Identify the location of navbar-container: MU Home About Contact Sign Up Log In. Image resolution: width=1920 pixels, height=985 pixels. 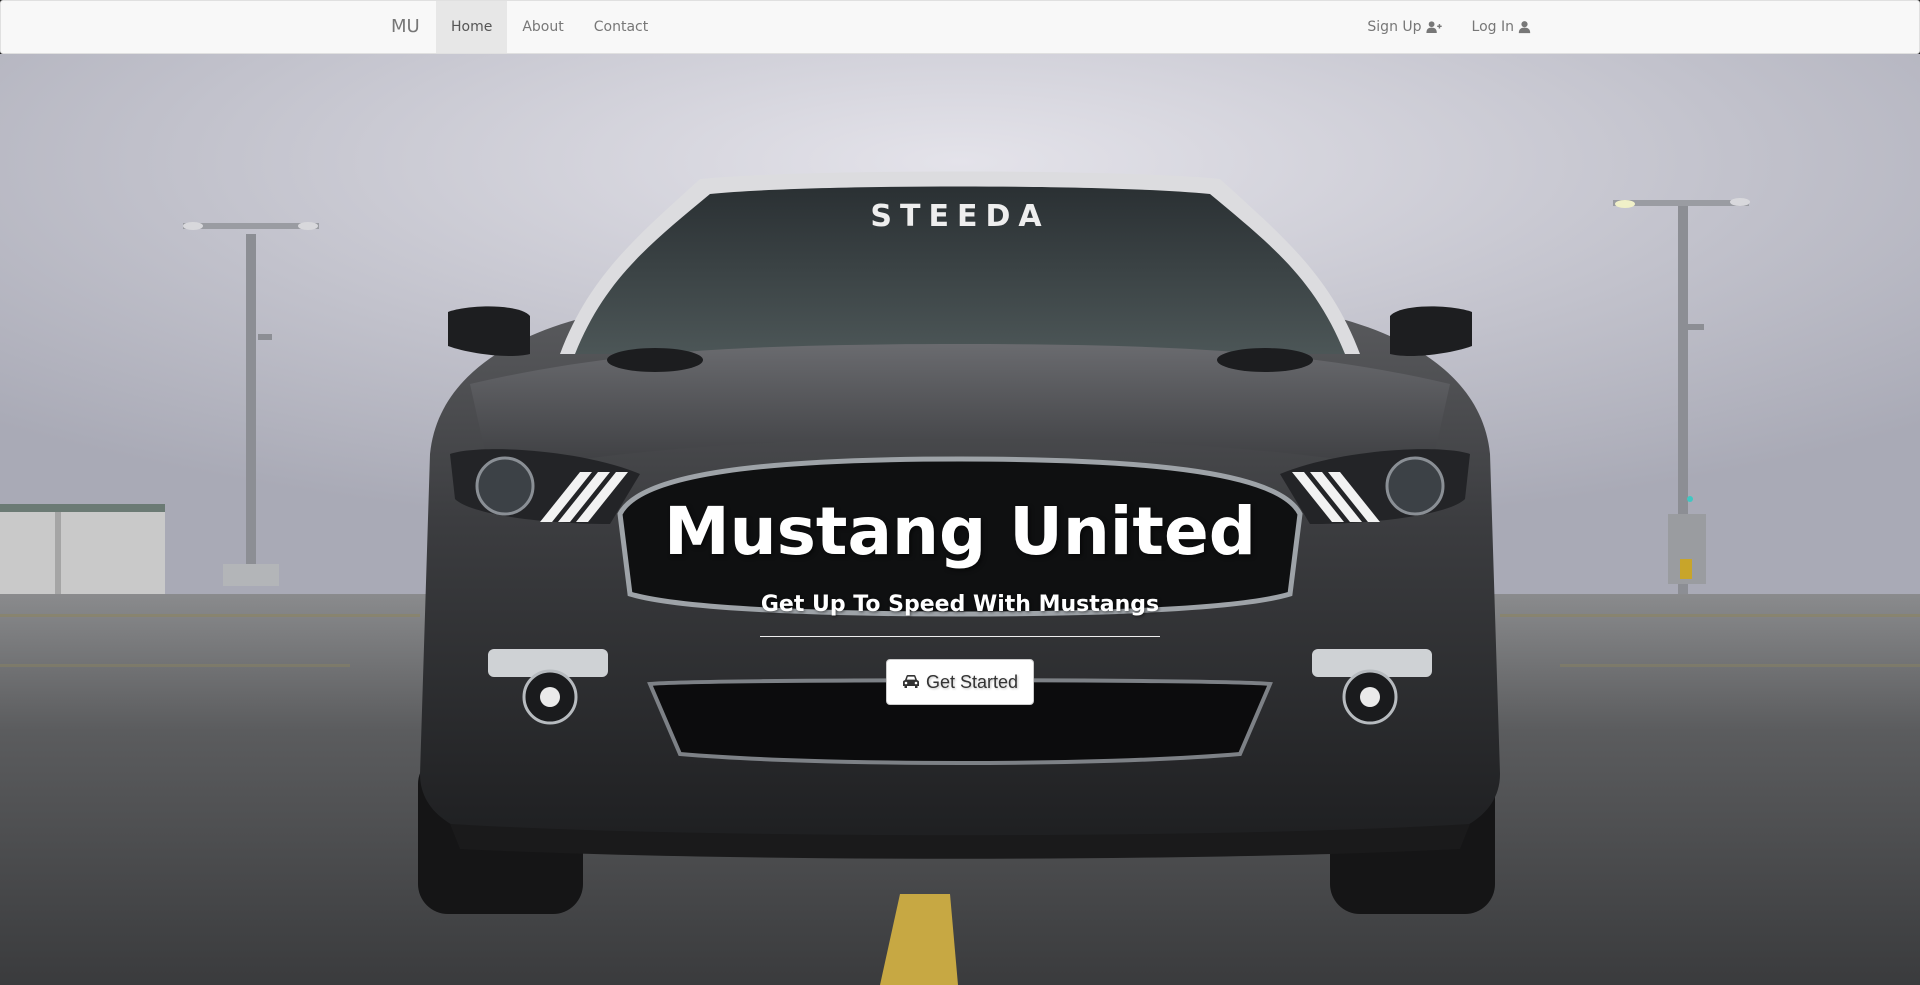
(961, 27).